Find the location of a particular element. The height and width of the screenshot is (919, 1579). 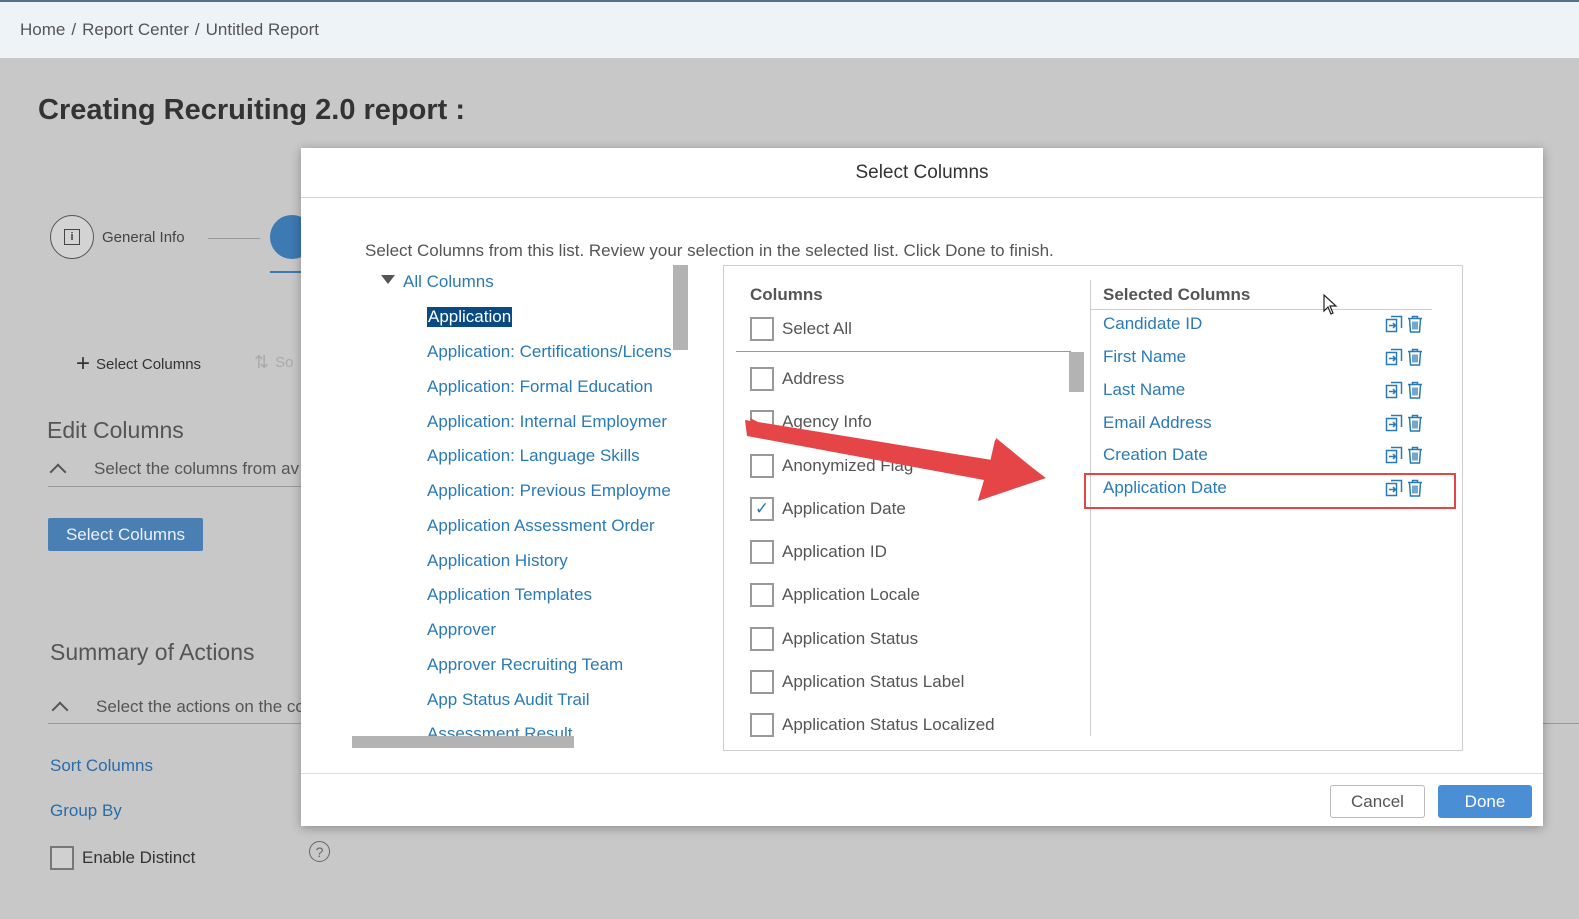

column-checkbox-anonymized-flag: Anonymized Flag is located at coordinates (831, 466).